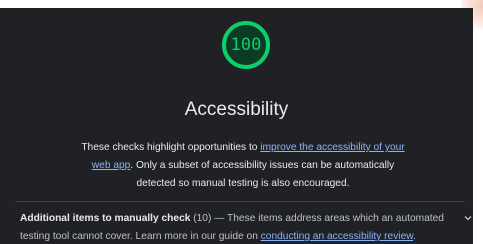 This screenshot has width=483, height=244. Describe the element at coordinates (219, 218) in the screenshot. I see `manual-checks-dash: —` at that location.